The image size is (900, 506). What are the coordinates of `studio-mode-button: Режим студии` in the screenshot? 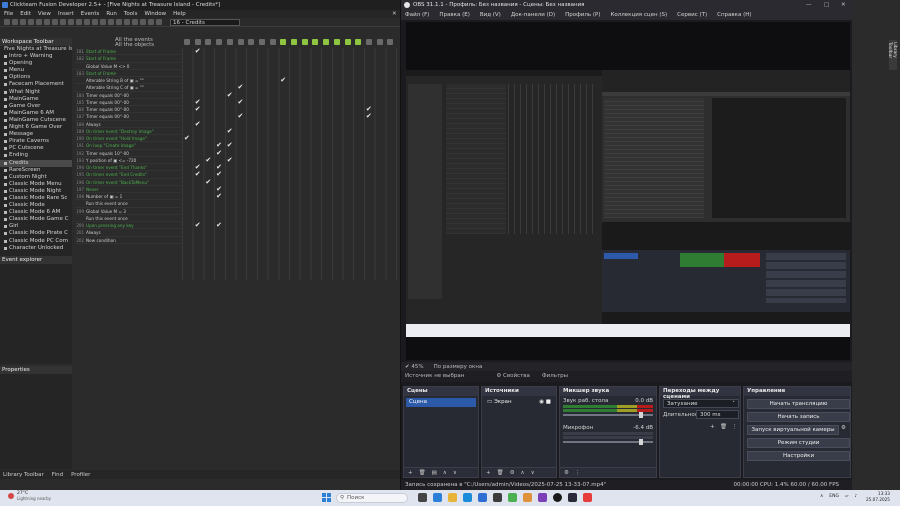 It's located at (798, 443).